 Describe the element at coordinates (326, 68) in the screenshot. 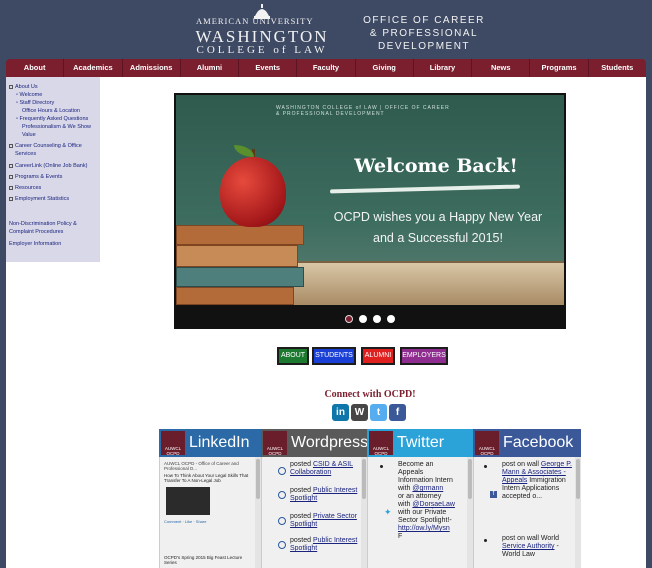

I see `nav-faculty: Faculty` at that location.